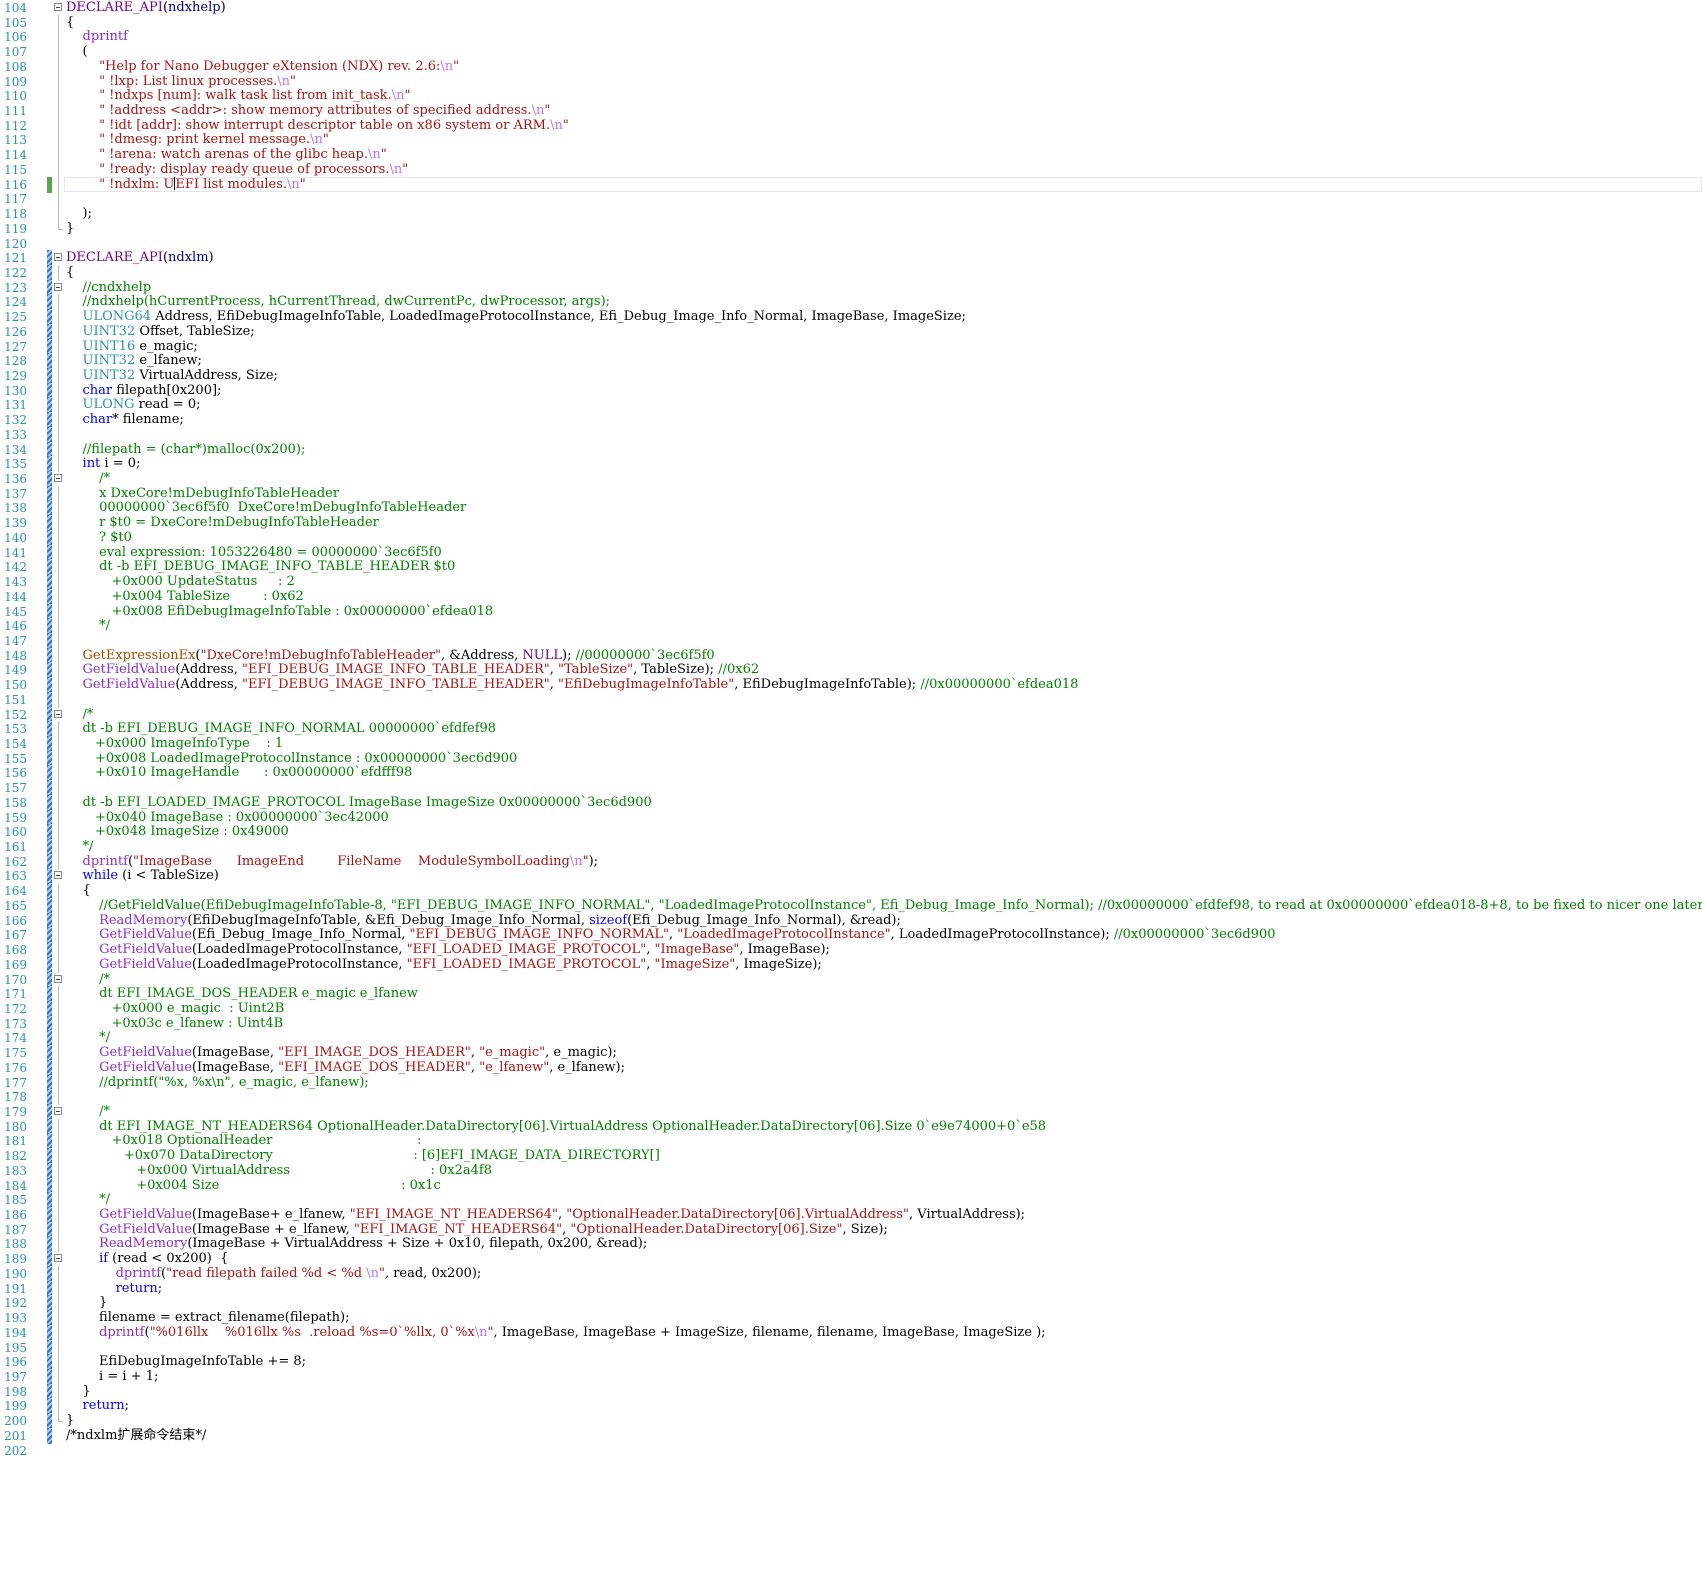  I want to click on code-line: 129 UINT32 VirtualAddress, Size;, so click(851, 376).